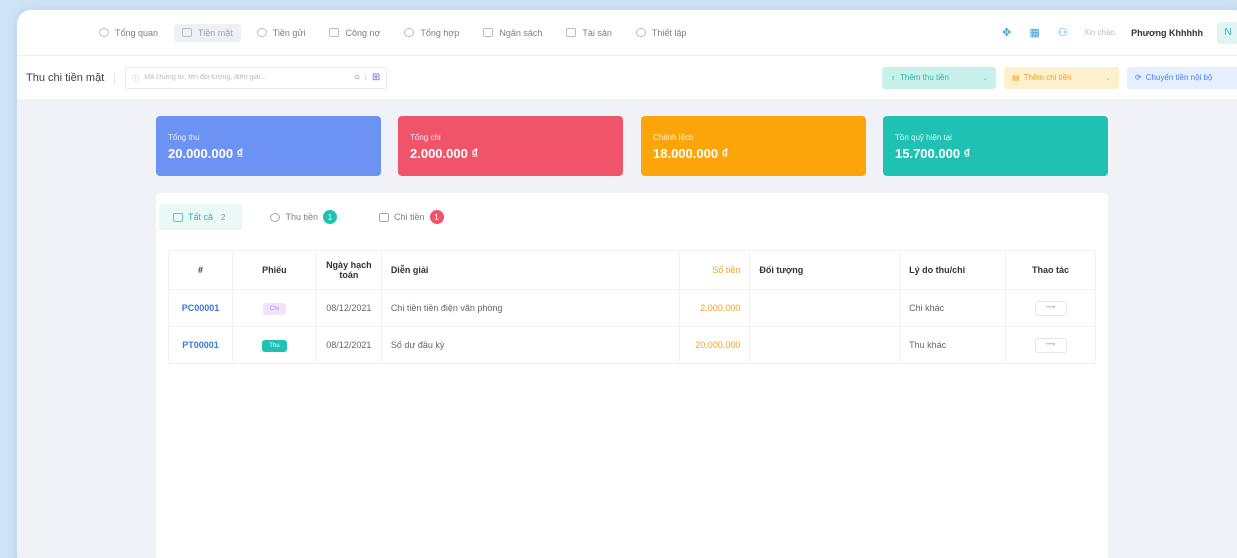 The image size is (1237, 558). What do you see at coordinates (200, 270) in the screenshot?
I see `header-index: #` at bounding box center [200, 270].